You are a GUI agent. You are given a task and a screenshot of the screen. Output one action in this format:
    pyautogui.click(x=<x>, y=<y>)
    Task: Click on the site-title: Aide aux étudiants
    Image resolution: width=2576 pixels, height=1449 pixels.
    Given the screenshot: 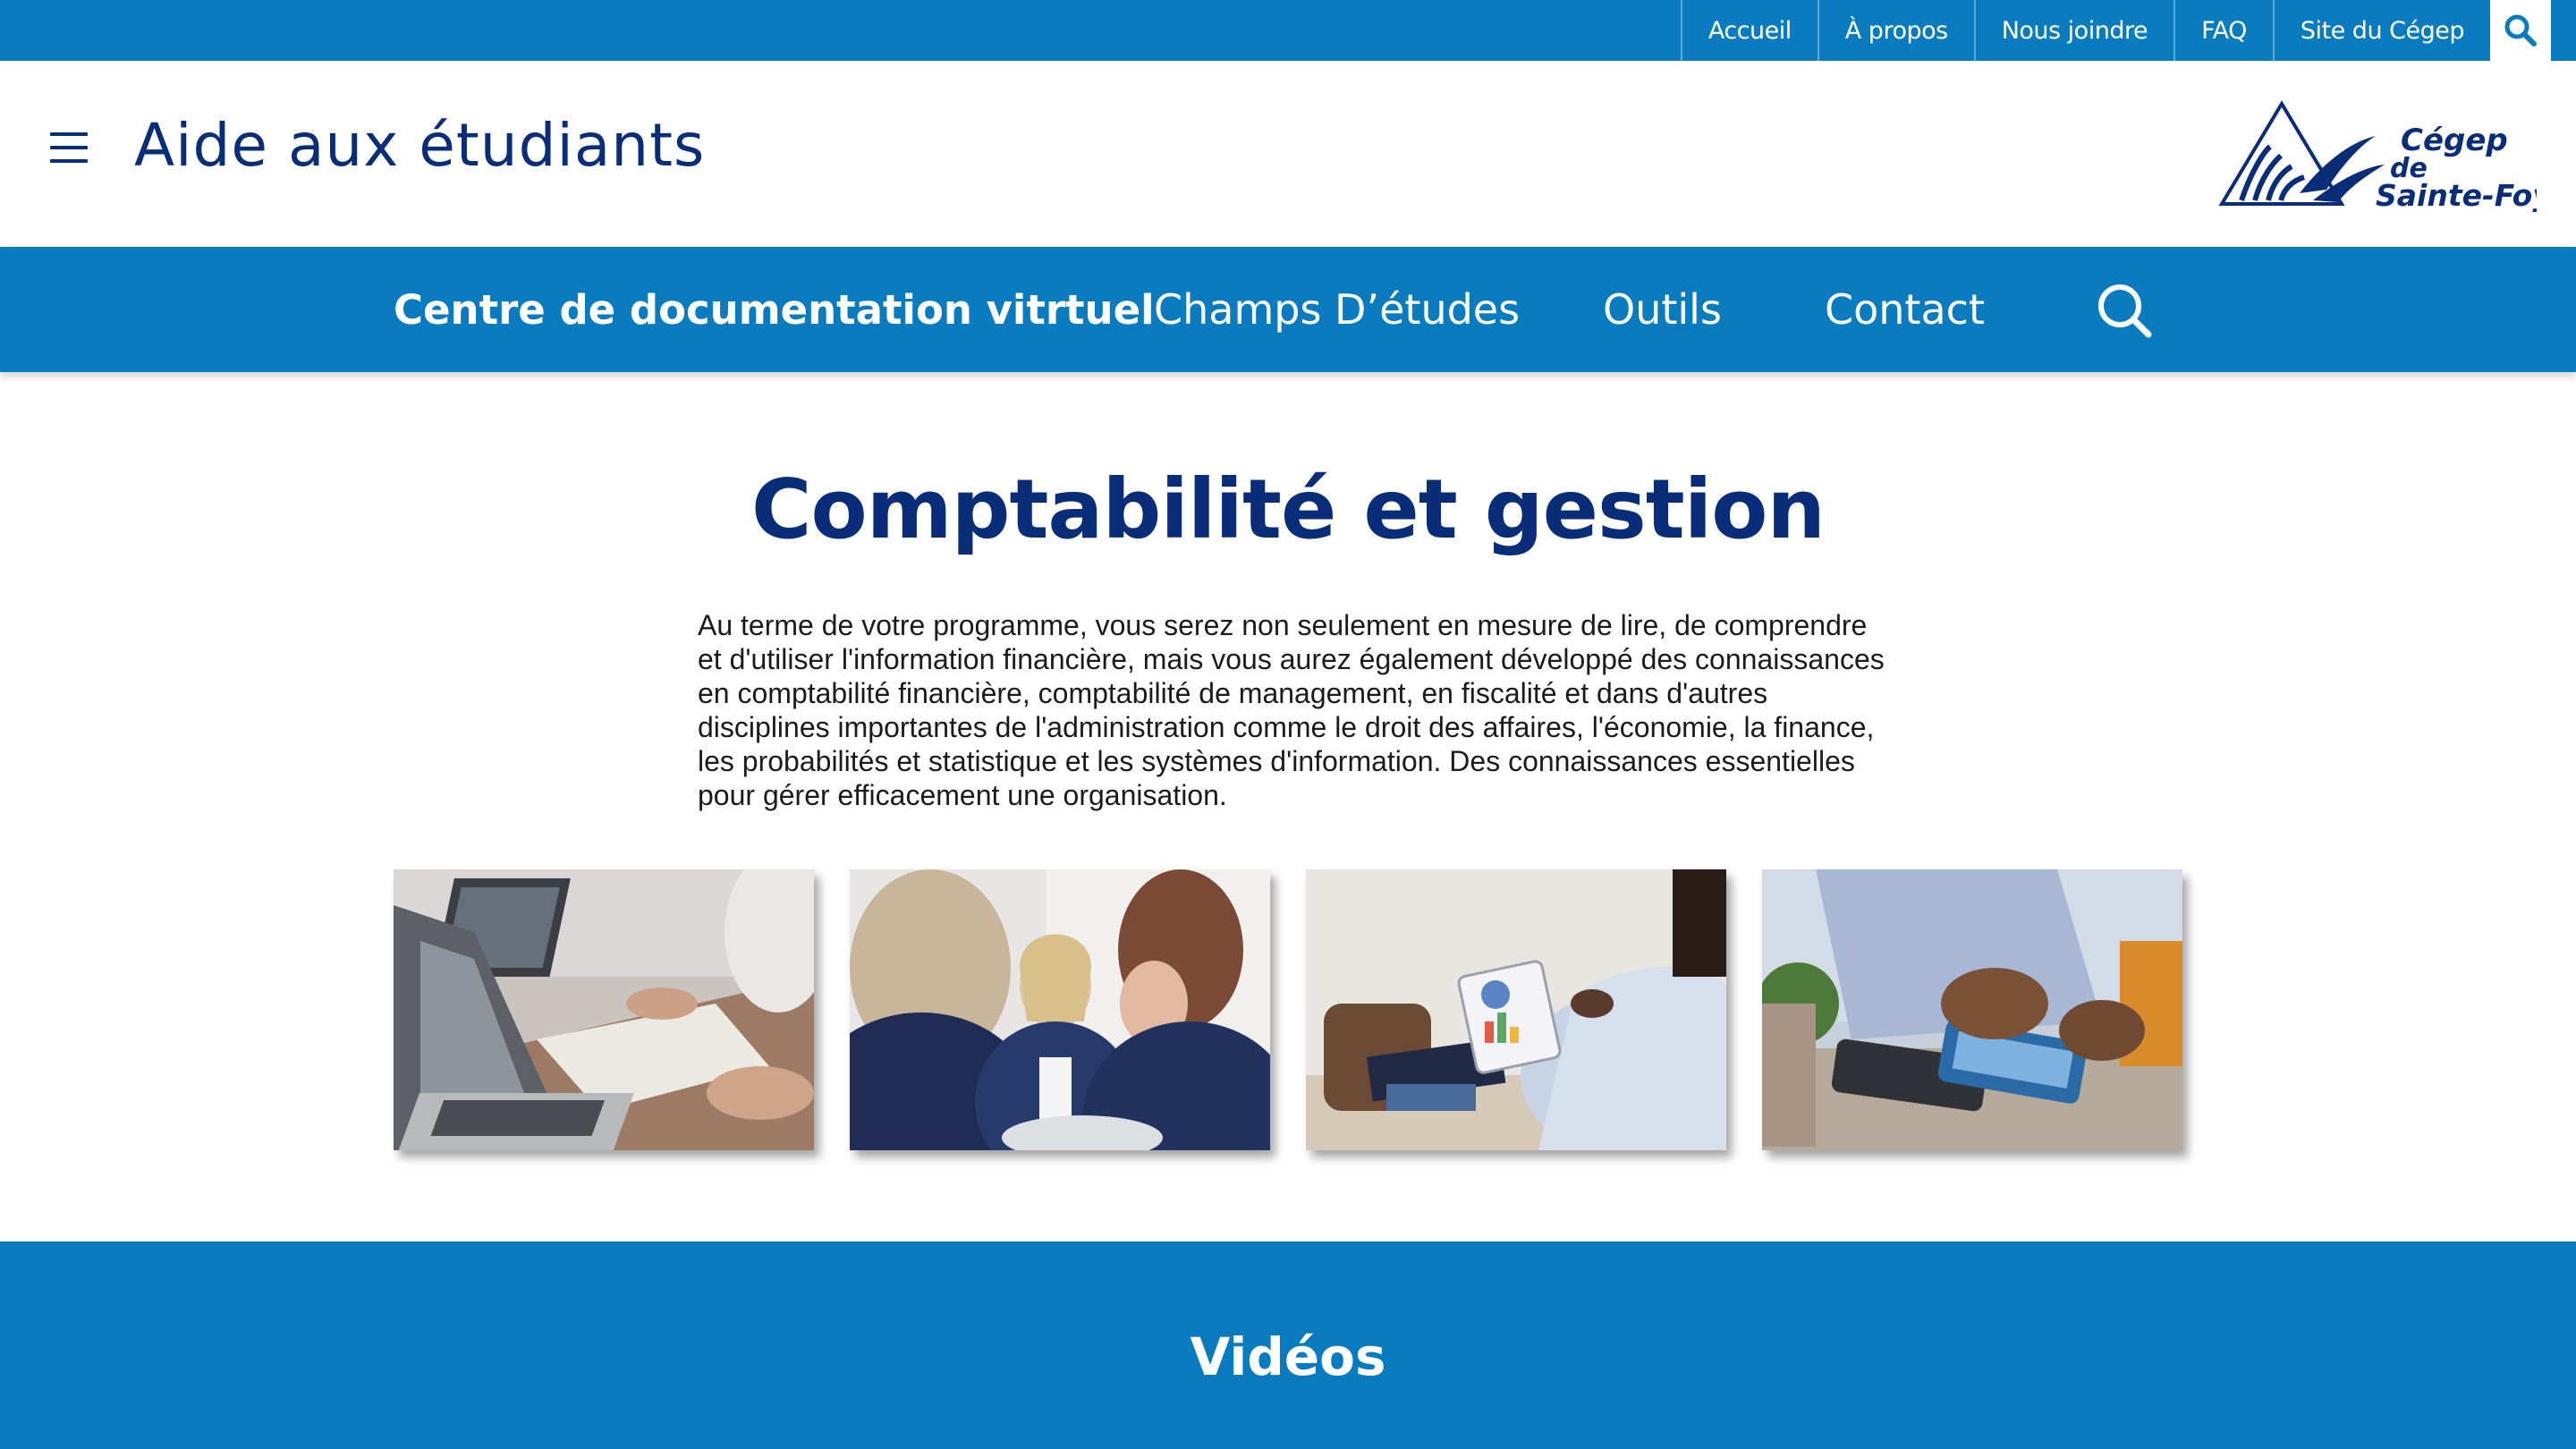 What is the action you would take?
    pyautogui.click(x=420, y=145)
    